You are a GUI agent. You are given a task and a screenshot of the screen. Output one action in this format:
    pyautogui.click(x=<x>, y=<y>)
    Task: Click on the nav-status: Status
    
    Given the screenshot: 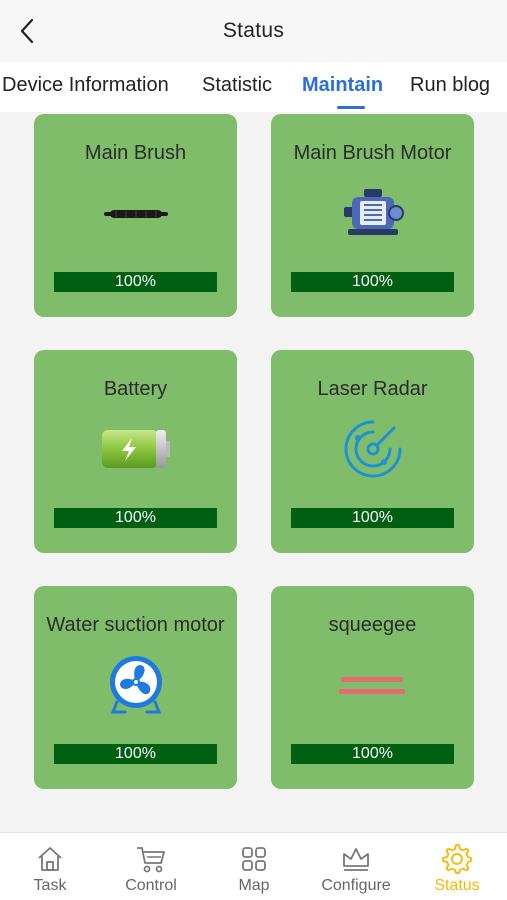 What is the action you would take?
    pyautogui.click(x=457, y=866)
    